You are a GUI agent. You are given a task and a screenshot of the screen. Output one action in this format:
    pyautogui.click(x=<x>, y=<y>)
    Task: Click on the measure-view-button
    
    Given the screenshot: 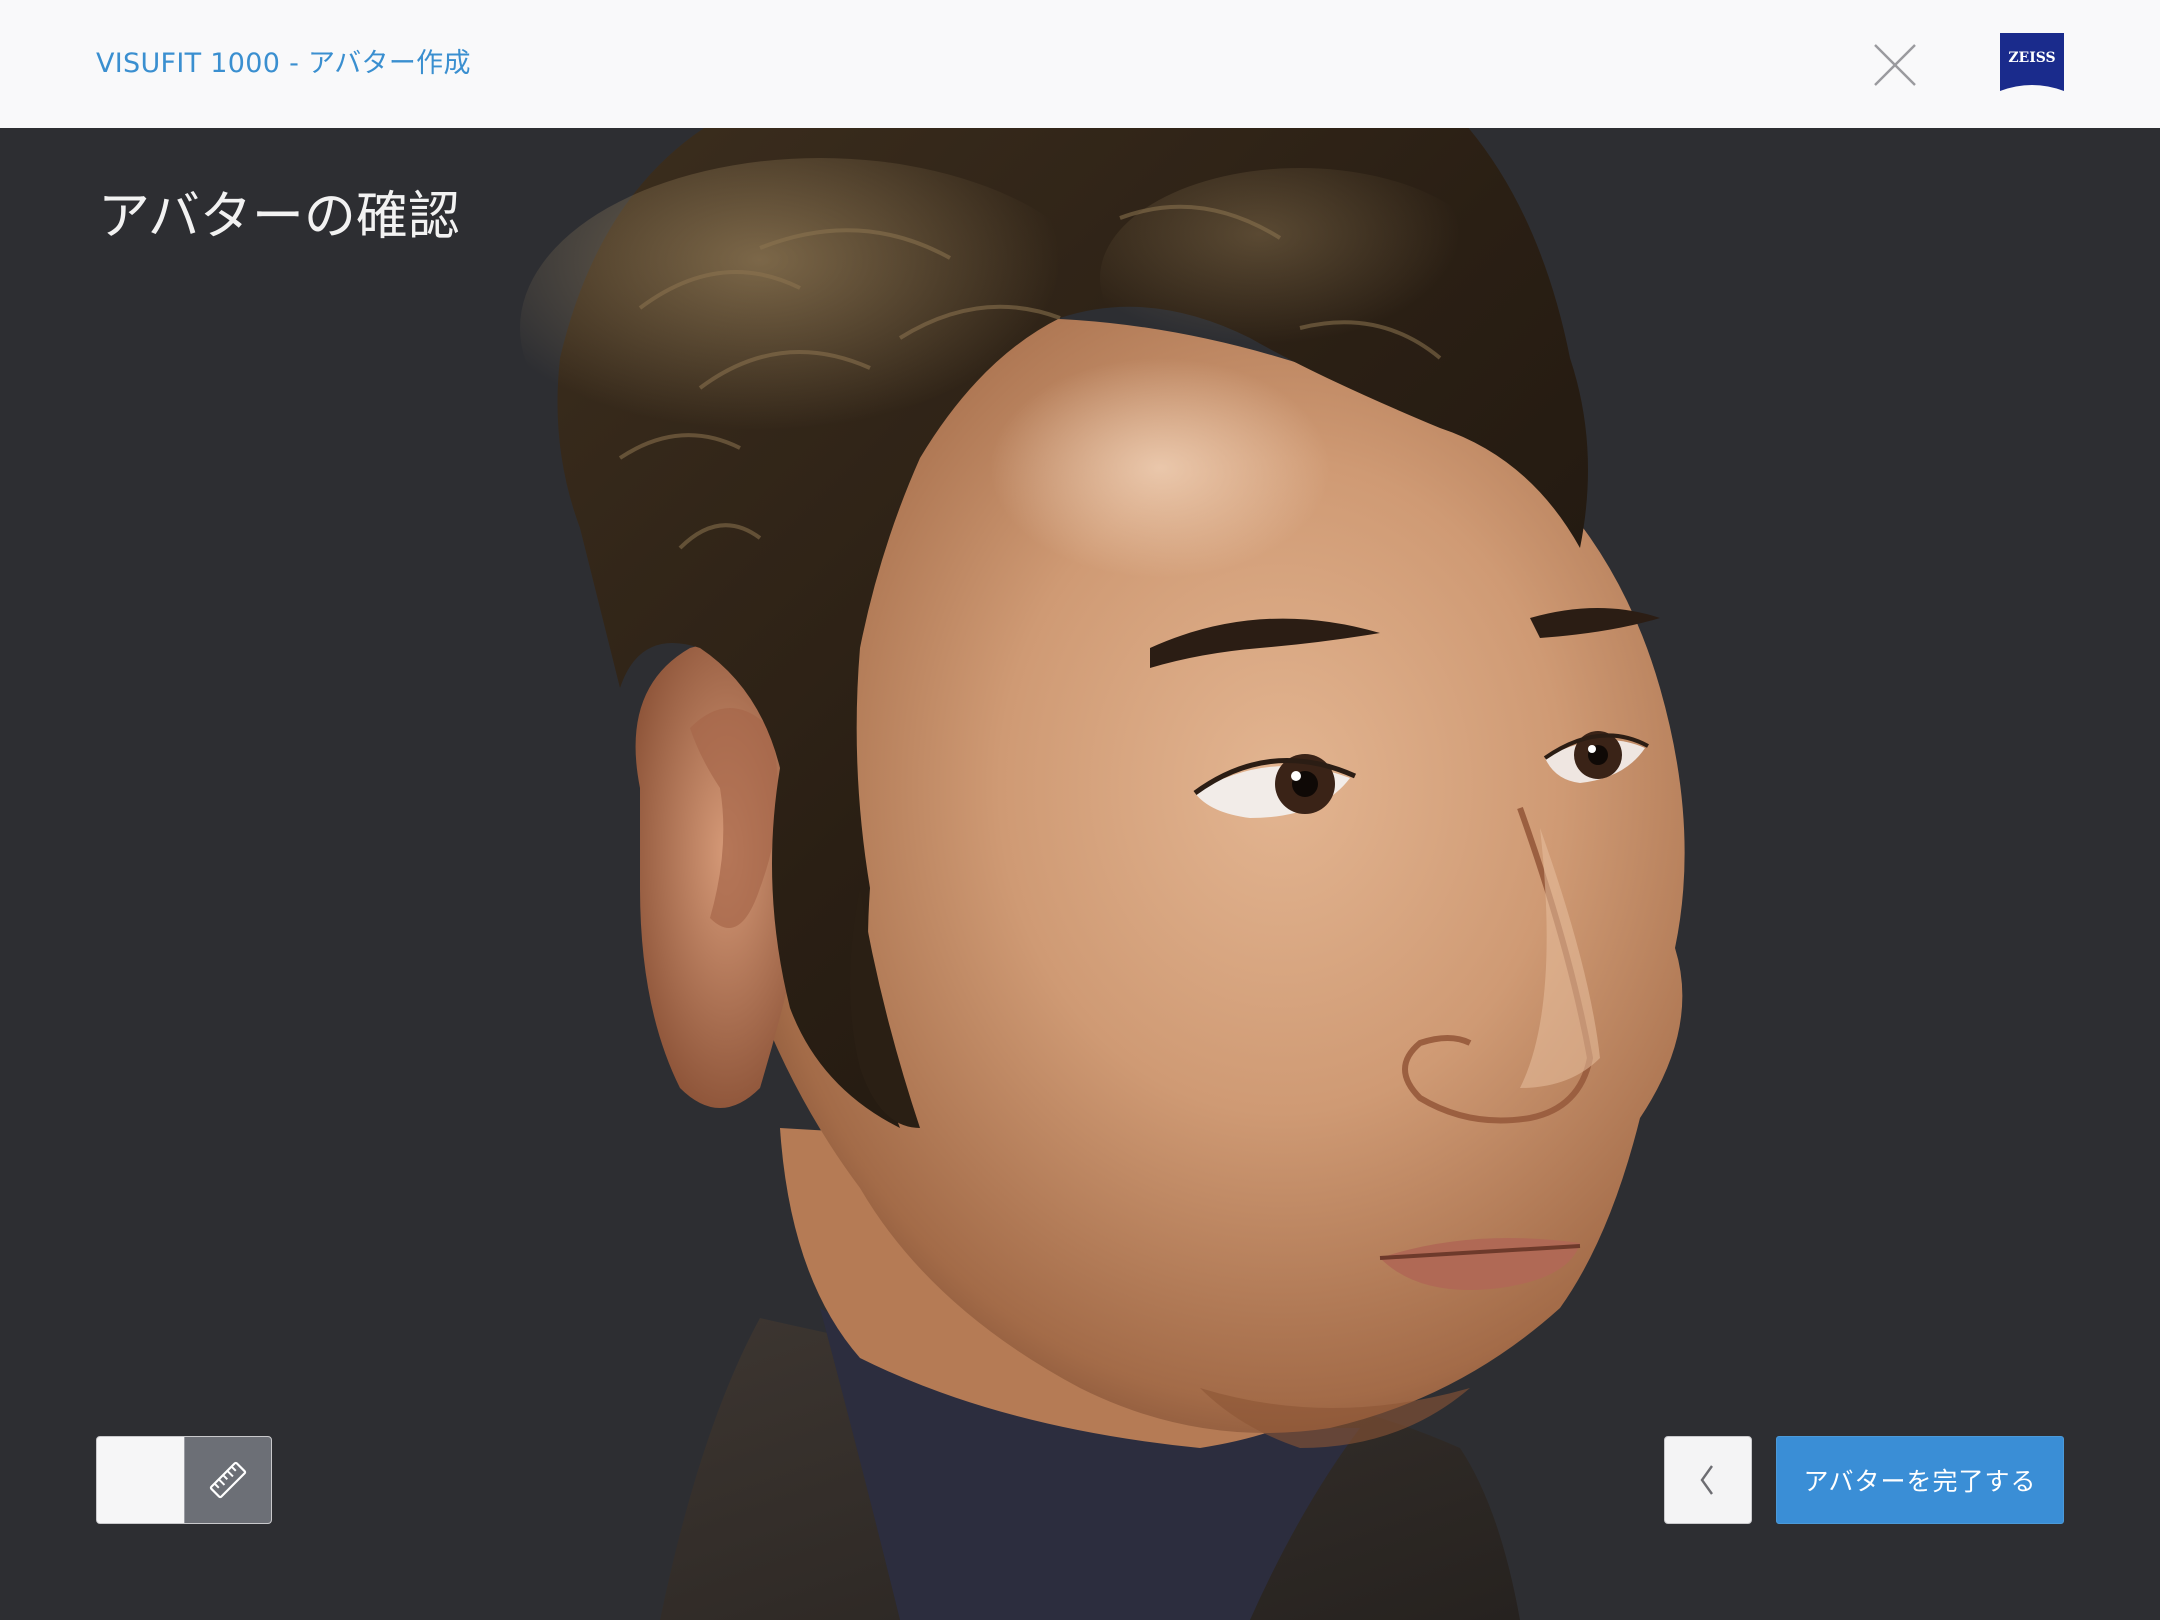 What is the action you would take?
    pyautogui.click(x=227, y=1480)
    